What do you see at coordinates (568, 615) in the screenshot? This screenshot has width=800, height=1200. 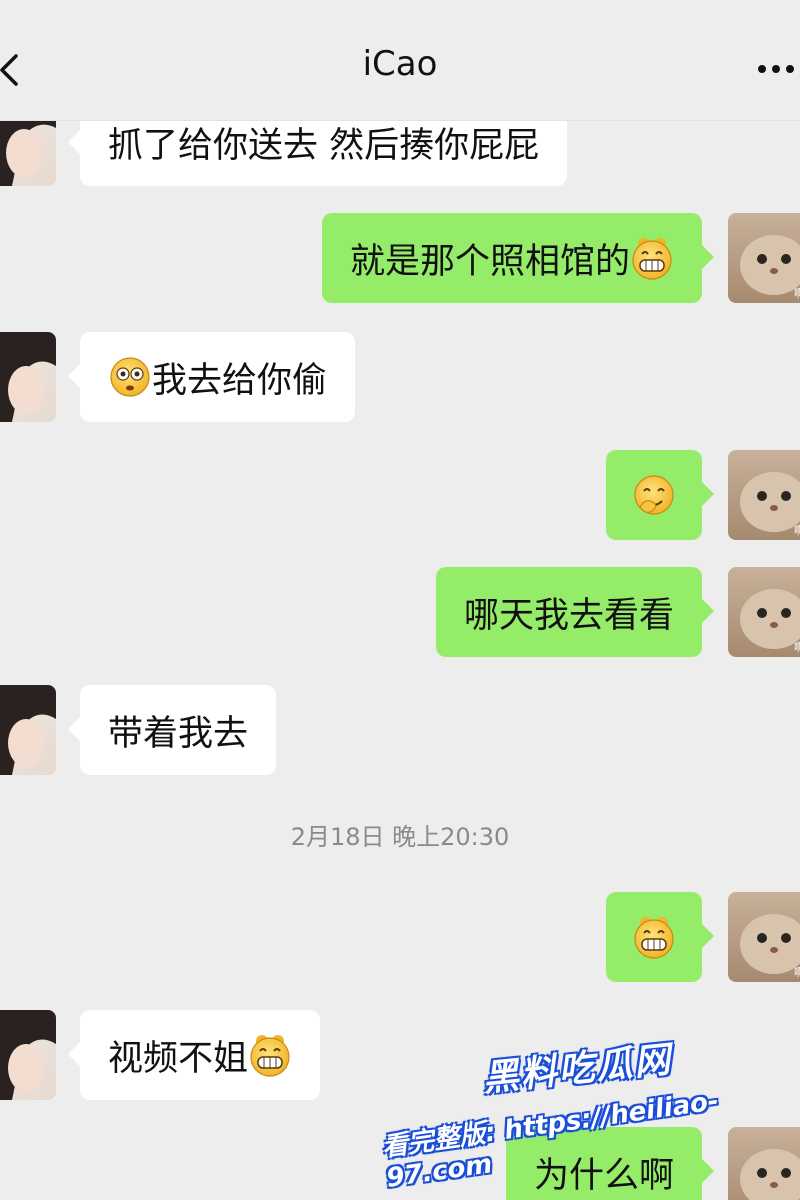 I see `message-text: 哪天我去看看` at bounding box center [568, 615].